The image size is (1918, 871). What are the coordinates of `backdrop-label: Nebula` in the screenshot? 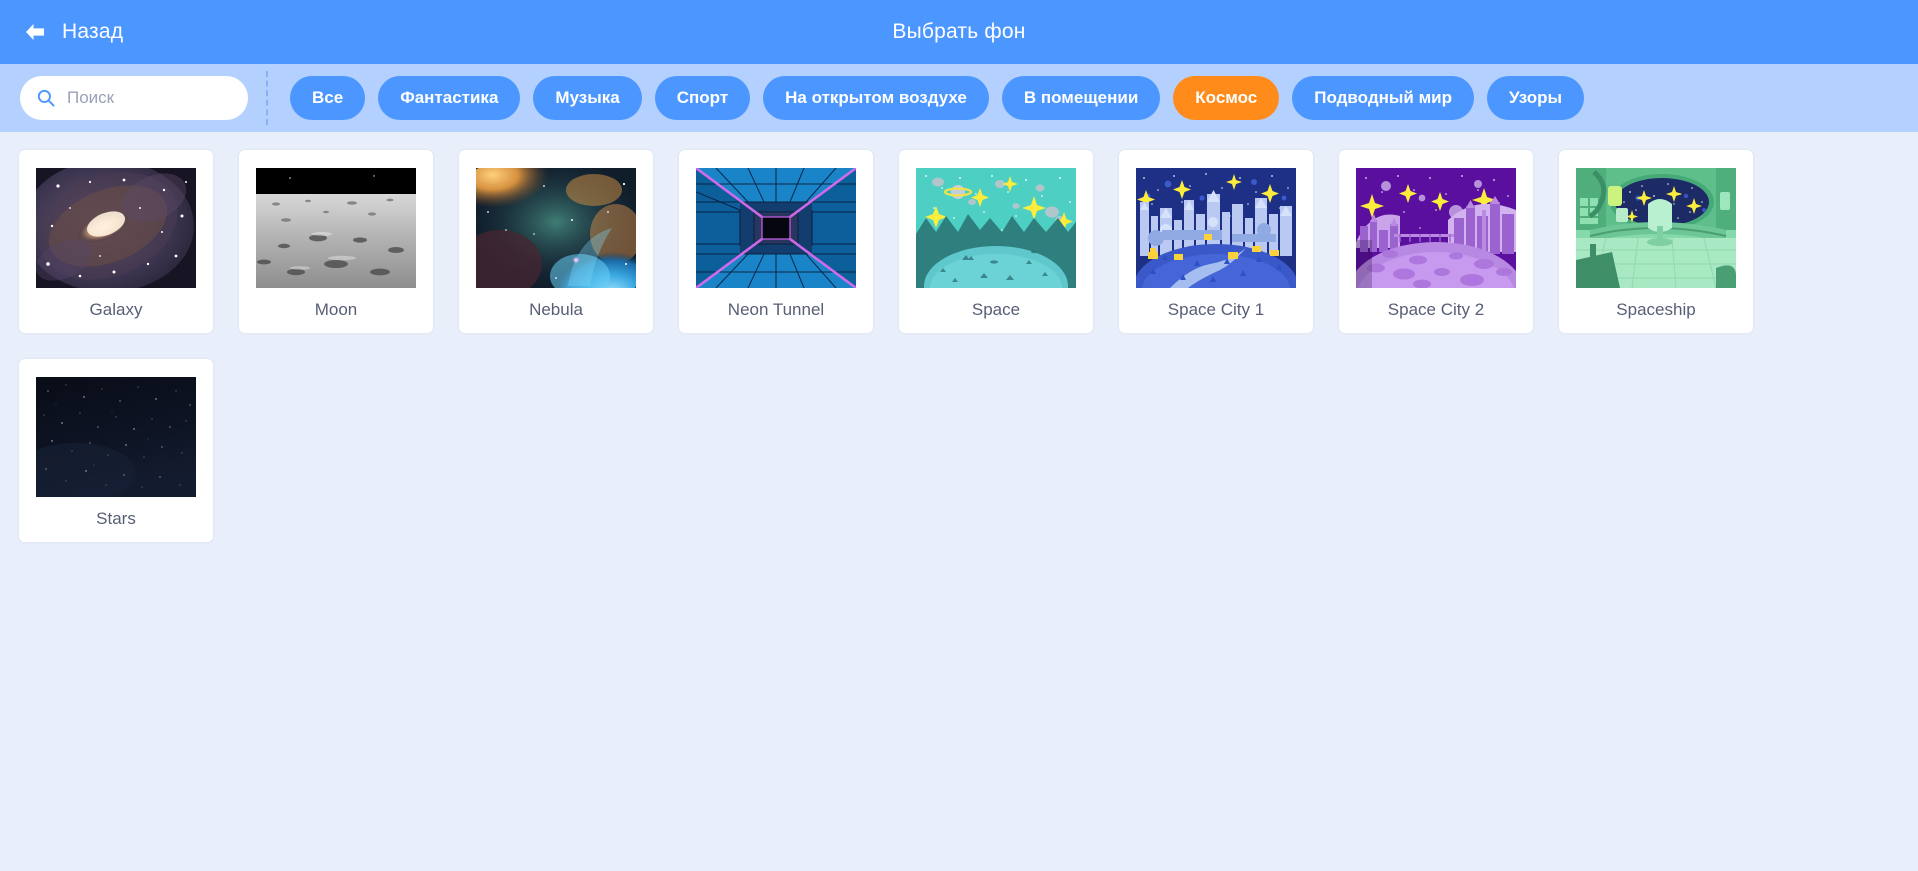 It's located at (556, 309).